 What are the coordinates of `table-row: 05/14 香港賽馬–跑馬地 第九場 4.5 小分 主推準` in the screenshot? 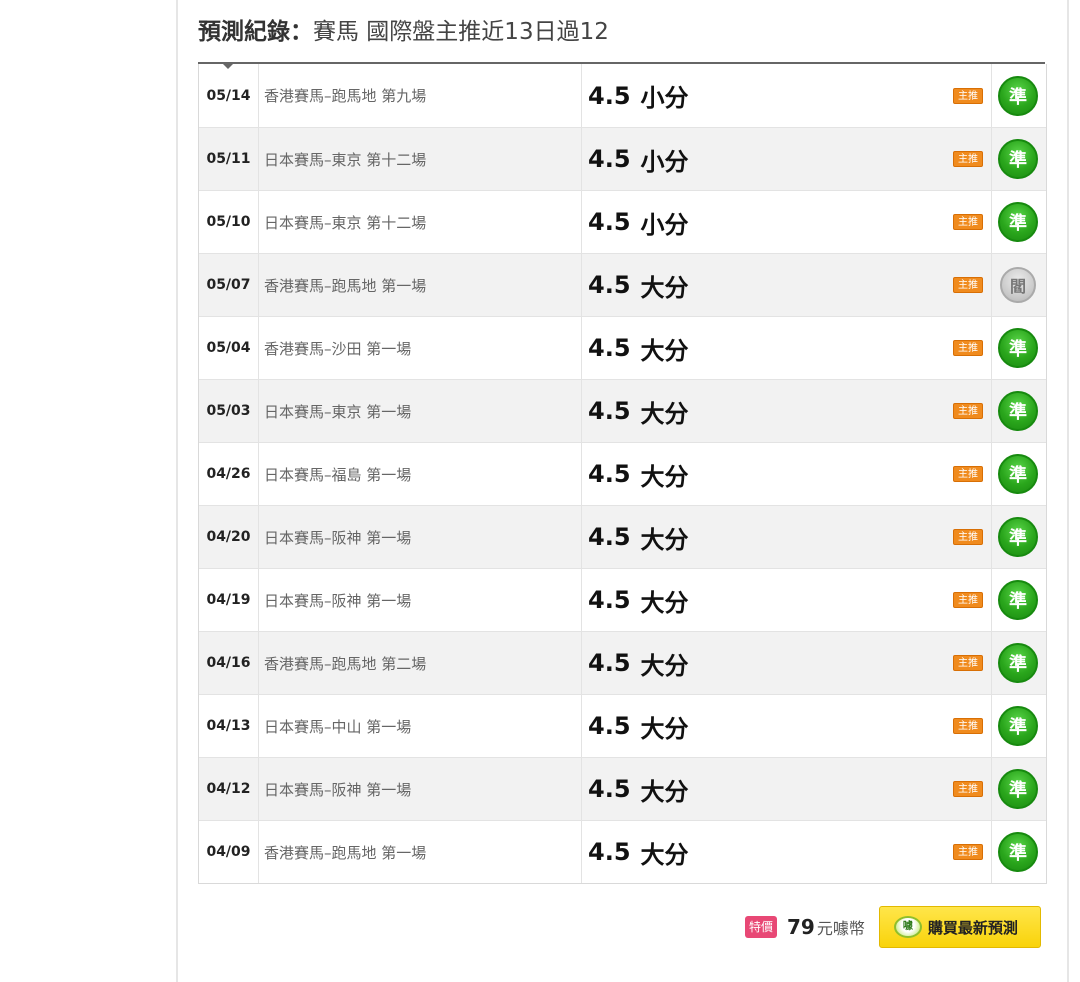 It's located at (622, 95).